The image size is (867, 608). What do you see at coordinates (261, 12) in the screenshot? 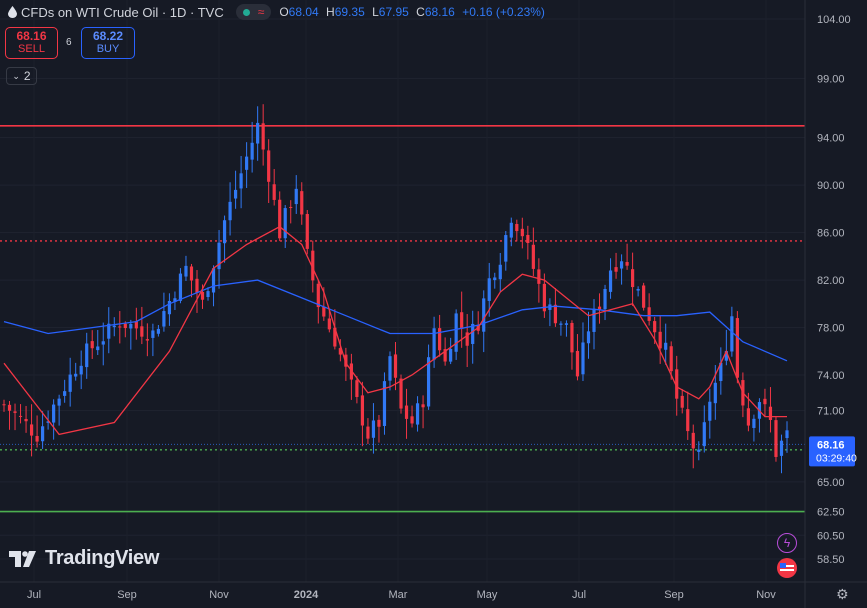
I see `wave-icon: ≈` at bounding box center [261, 12].